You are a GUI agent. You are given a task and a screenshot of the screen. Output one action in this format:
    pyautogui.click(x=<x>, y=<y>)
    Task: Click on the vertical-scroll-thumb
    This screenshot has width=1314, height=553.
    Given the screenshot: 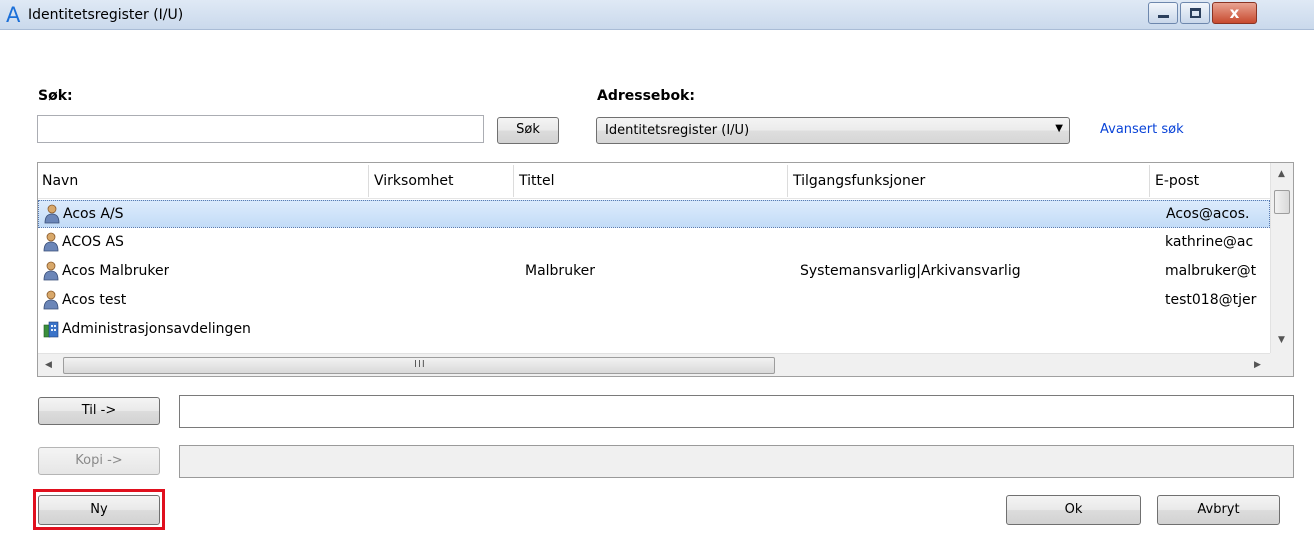 What is the action you would take?
    pyautogui.click(x=1282, y=202)
    